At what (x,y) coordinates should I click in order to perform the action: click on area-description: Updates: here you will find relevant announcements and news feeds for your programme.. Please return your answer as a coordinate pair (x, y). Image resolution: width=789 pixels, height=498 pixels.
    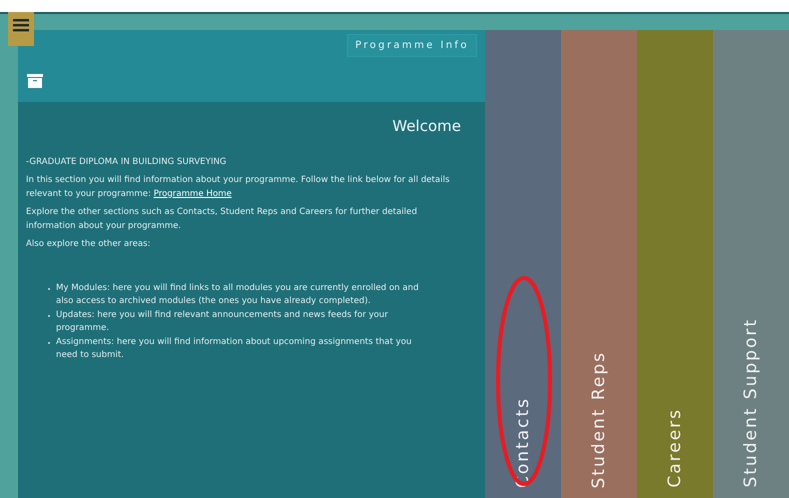
    Looking at the image, I should click on (223, 321).